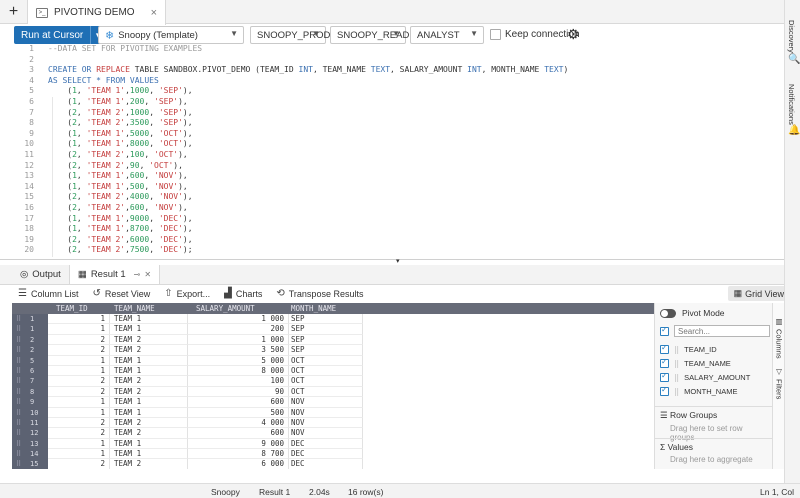  I want to click on cell-salary-amount: 6 000, so click(238, 464).